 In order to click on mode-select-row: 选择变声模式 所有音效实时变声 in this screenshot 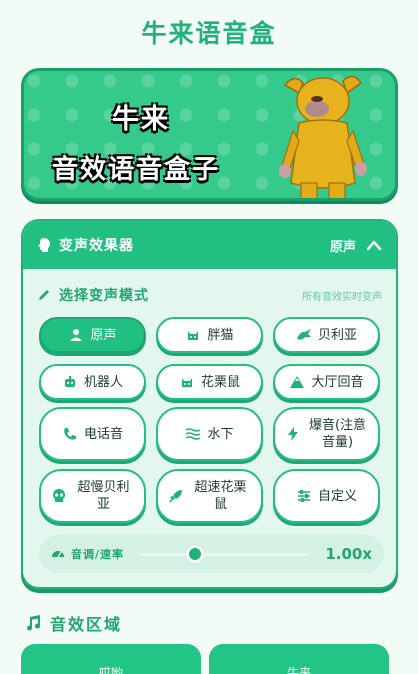, I will do `click(209, 295)`.